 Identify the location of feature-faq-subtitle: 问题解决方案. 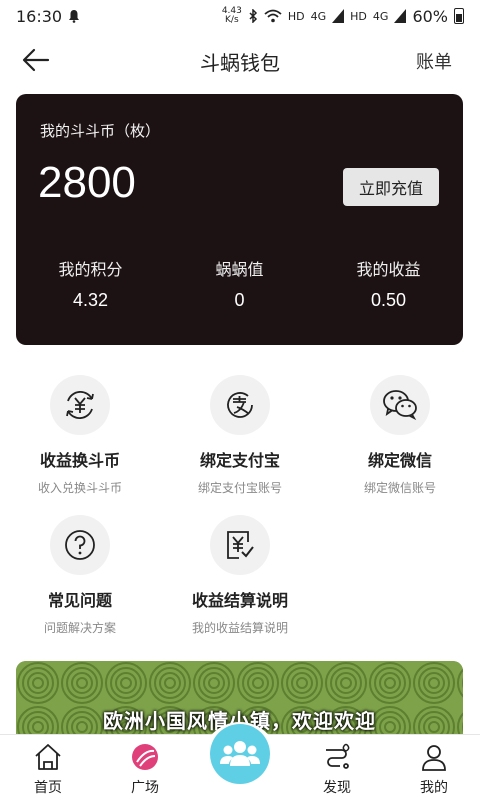
(79, 628).